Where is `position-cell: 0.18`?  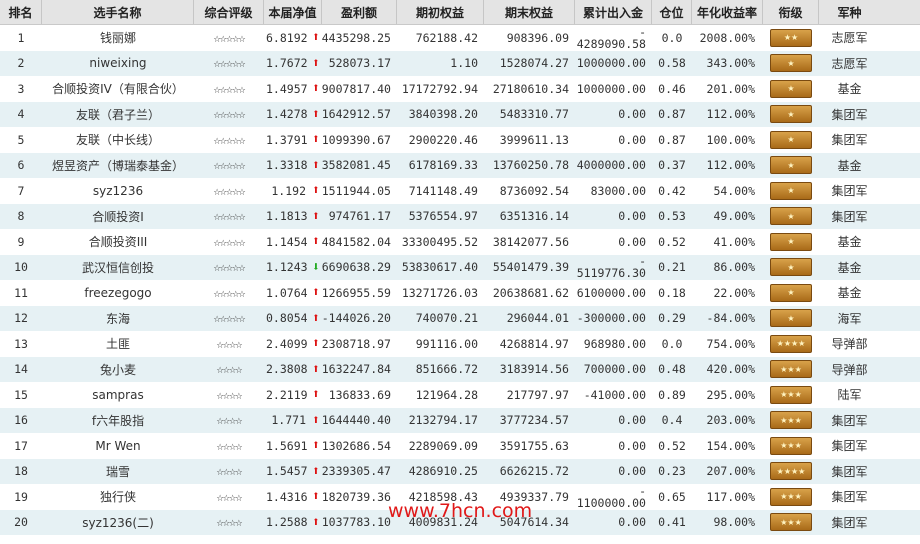
position-cell: 0.18 is located at coordinates (672, 292).